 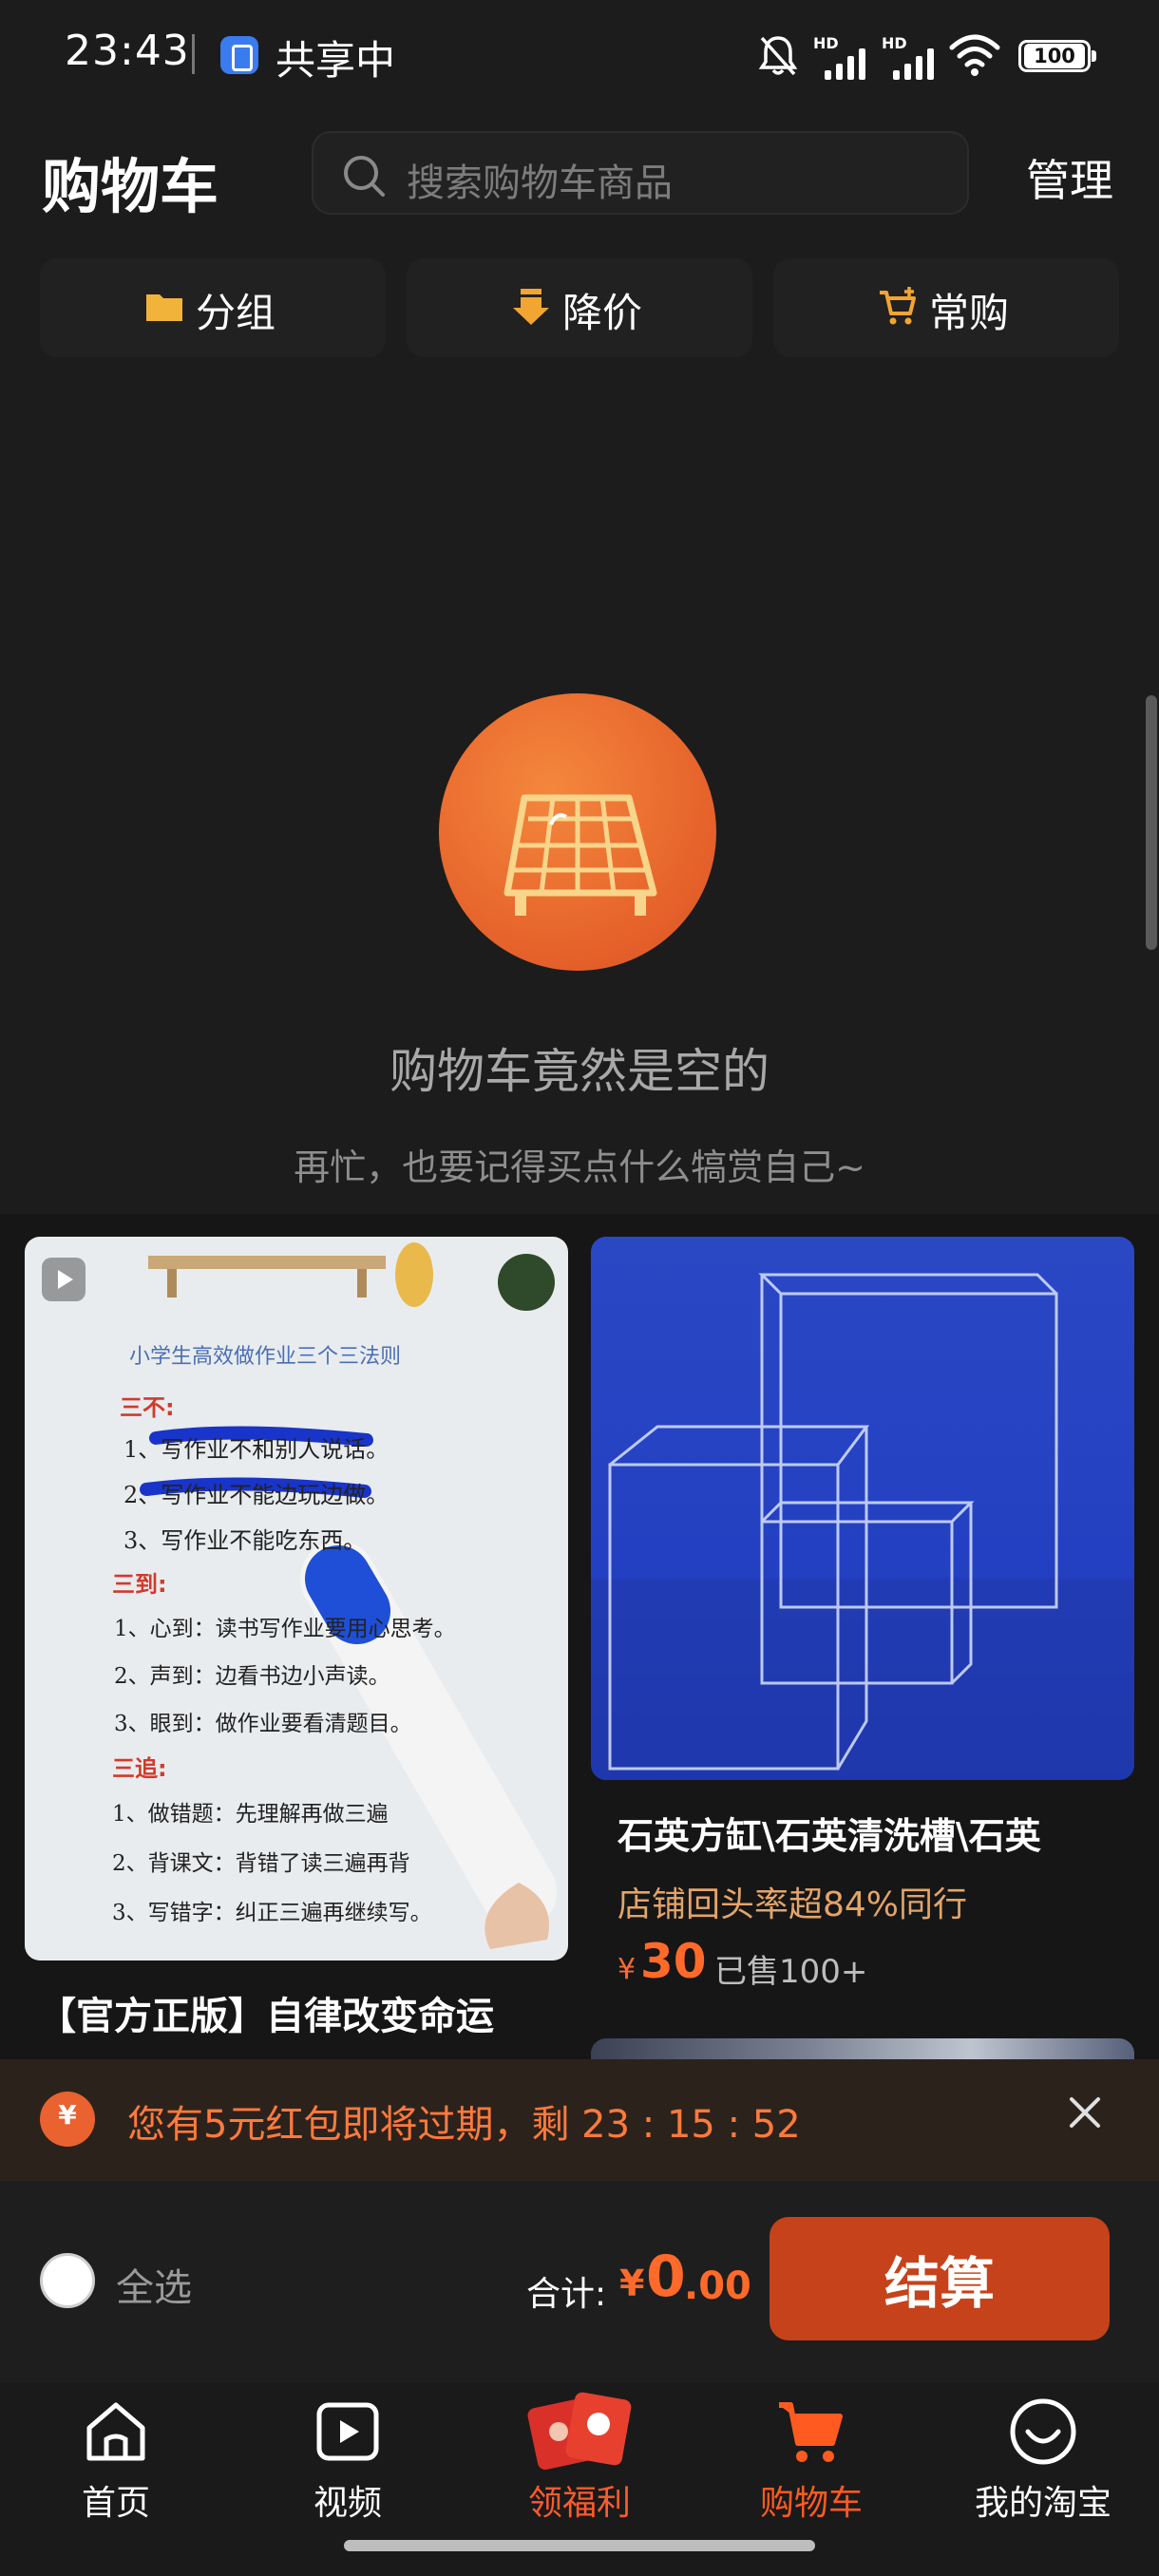 What do you see at coordinates (347, 2503) in the screenshot?
I see `nav-video-label: 视频` at bounding box center [347, 2503].